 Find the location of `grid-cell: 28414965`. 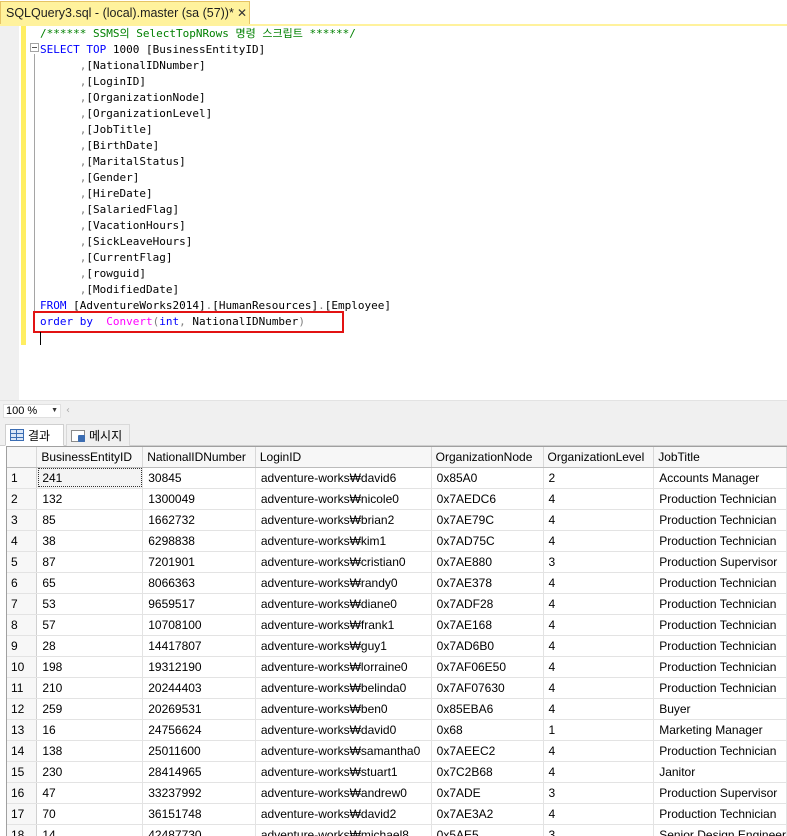

grid-cell: 28414965 is located at coordinates (199, 772).